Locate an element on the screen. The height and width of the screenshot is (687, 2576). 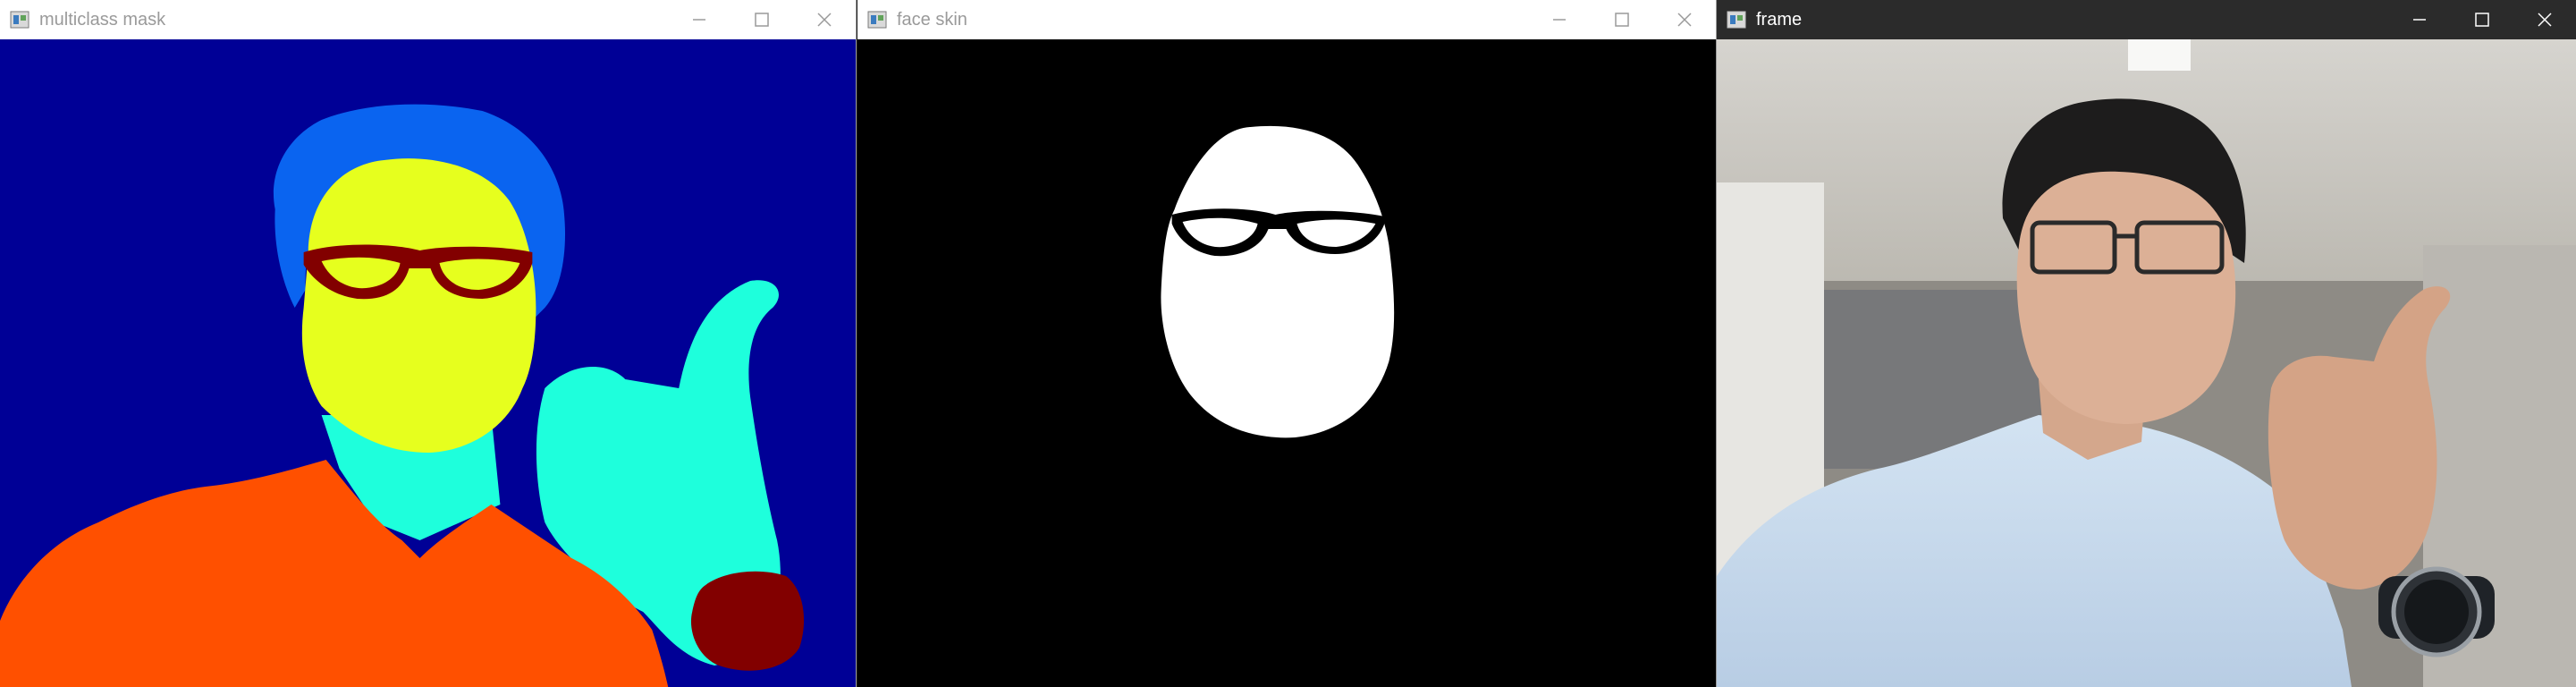
mask-face-region is located at coordinates (418, 305).